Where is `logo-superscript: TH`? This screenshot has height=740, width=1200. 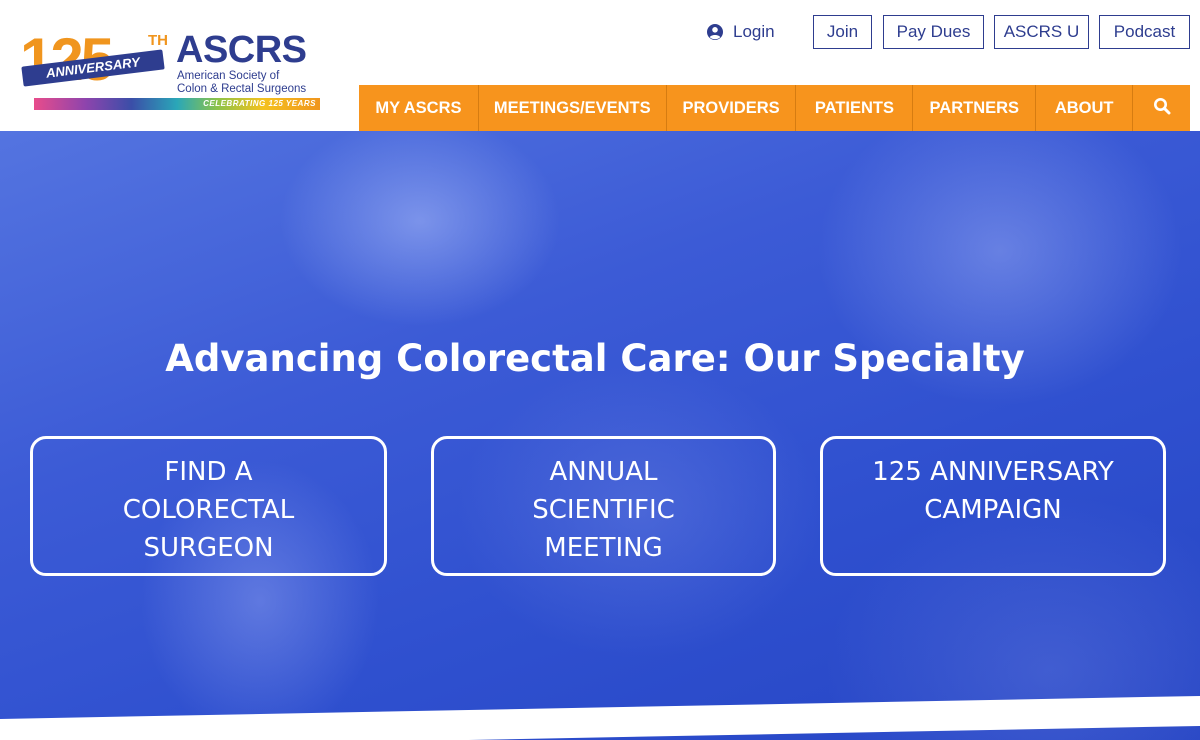
logo-superscript: TH is located at coordinates (158, 40).